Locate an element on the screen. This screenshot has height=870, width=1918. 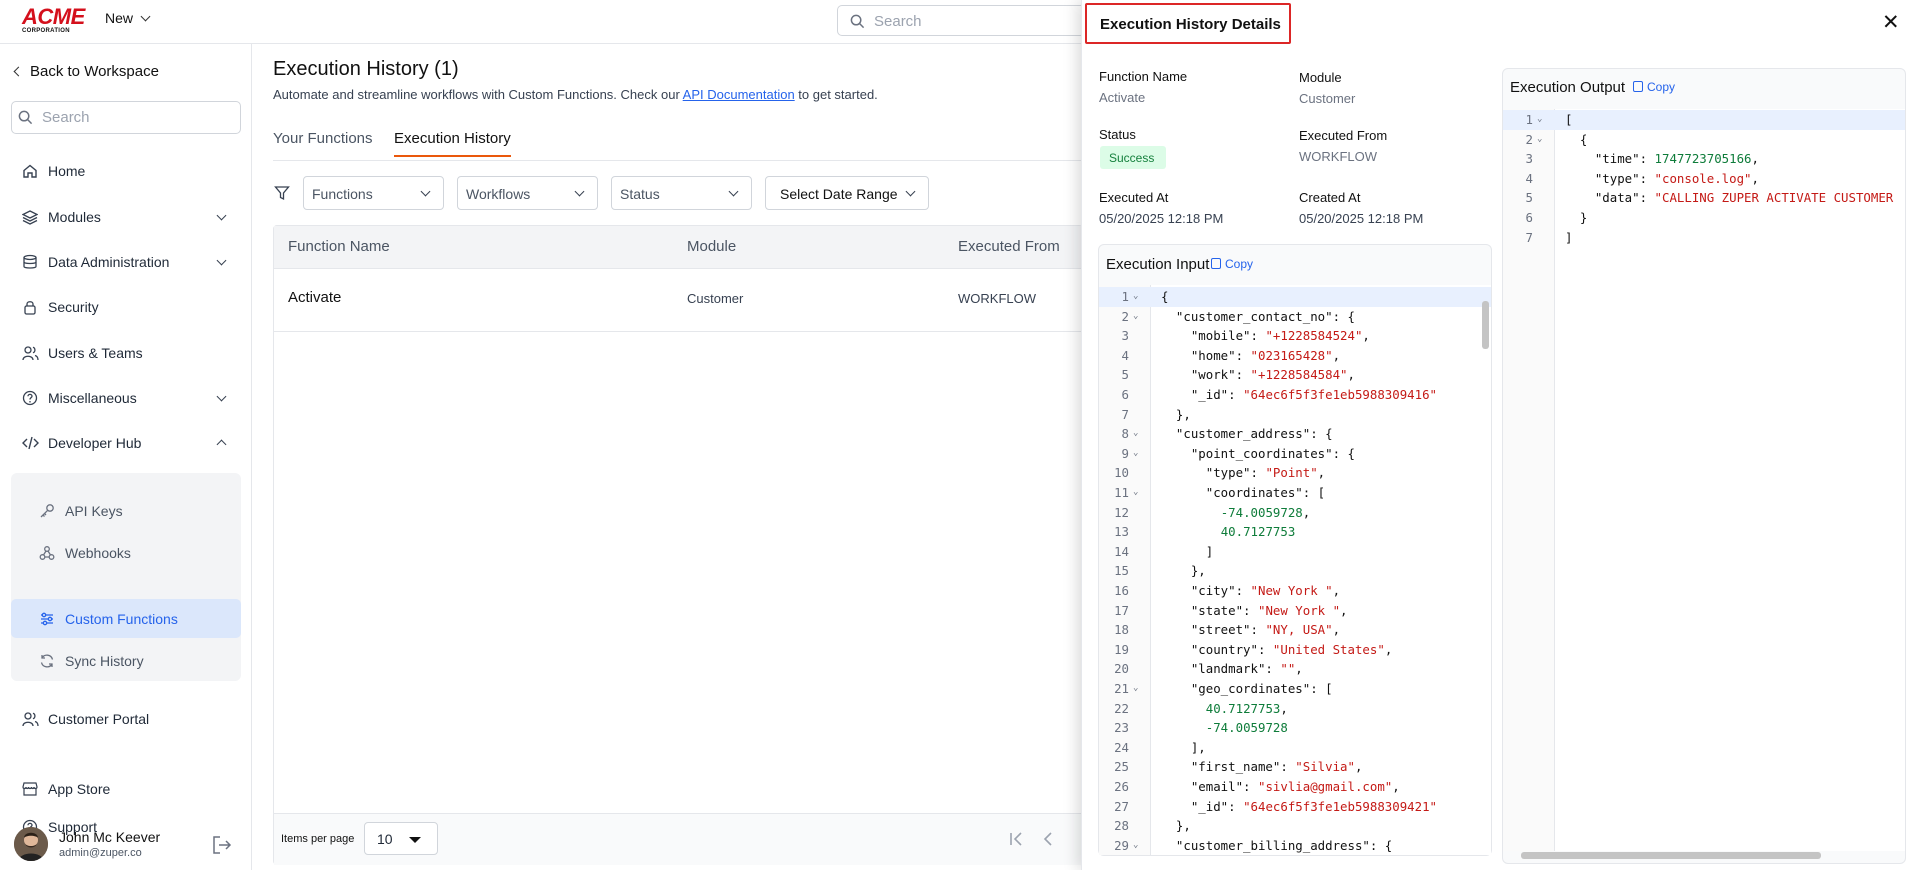
sidebar-item-sync-history: Sync History is located at coordinates (126, 660).